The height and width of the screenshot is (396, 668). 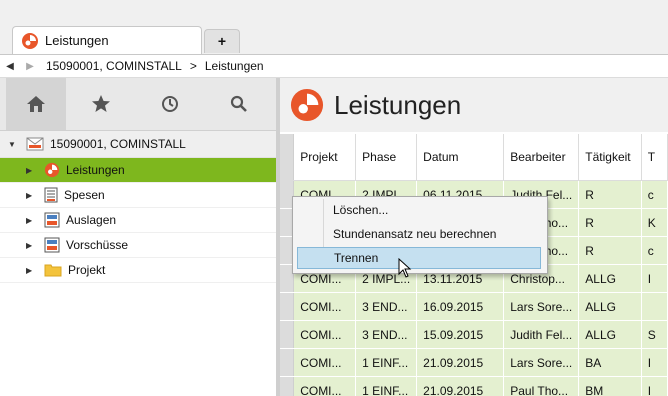 I want to click on sidebar-item-label: Projekt, so click(x=87, y=270).